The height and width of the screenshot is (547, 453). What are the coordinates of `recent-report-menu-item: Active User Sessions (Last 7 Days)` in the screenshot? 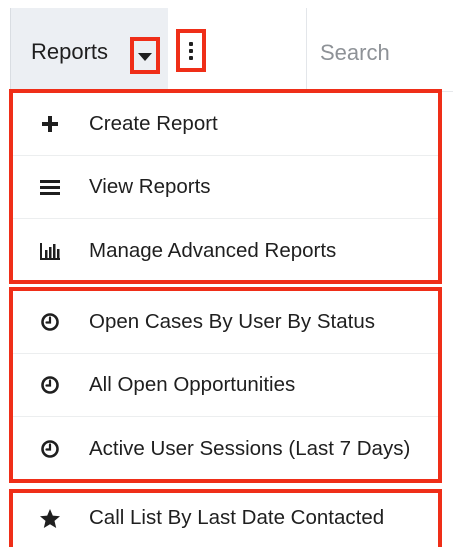 It's located at (225, 448).